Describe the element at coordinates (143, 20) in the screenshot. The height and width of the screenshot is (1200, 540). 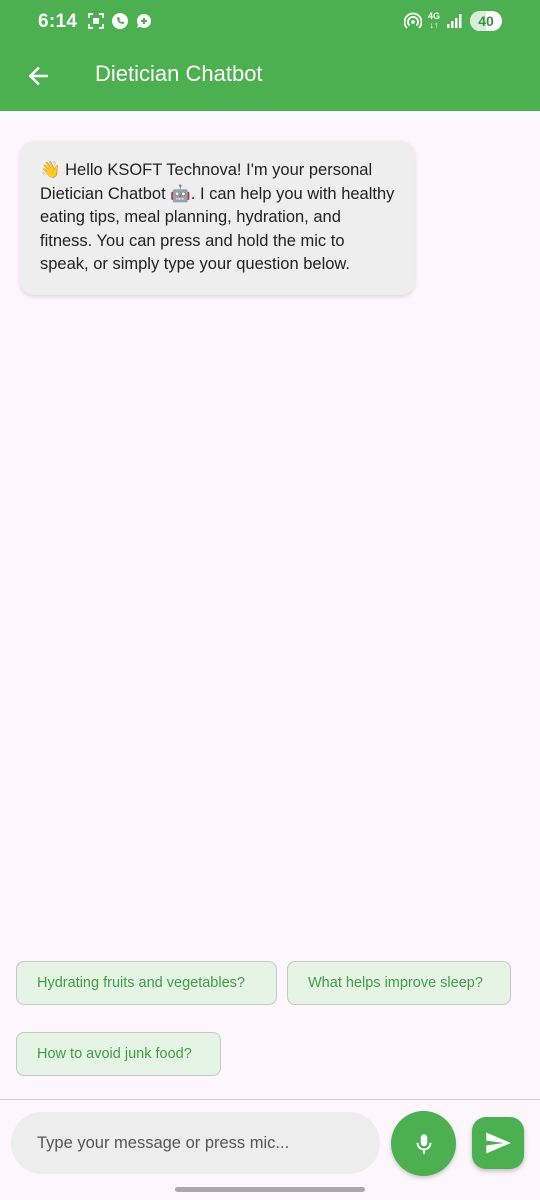
I see `message-plus-icon` at that location.